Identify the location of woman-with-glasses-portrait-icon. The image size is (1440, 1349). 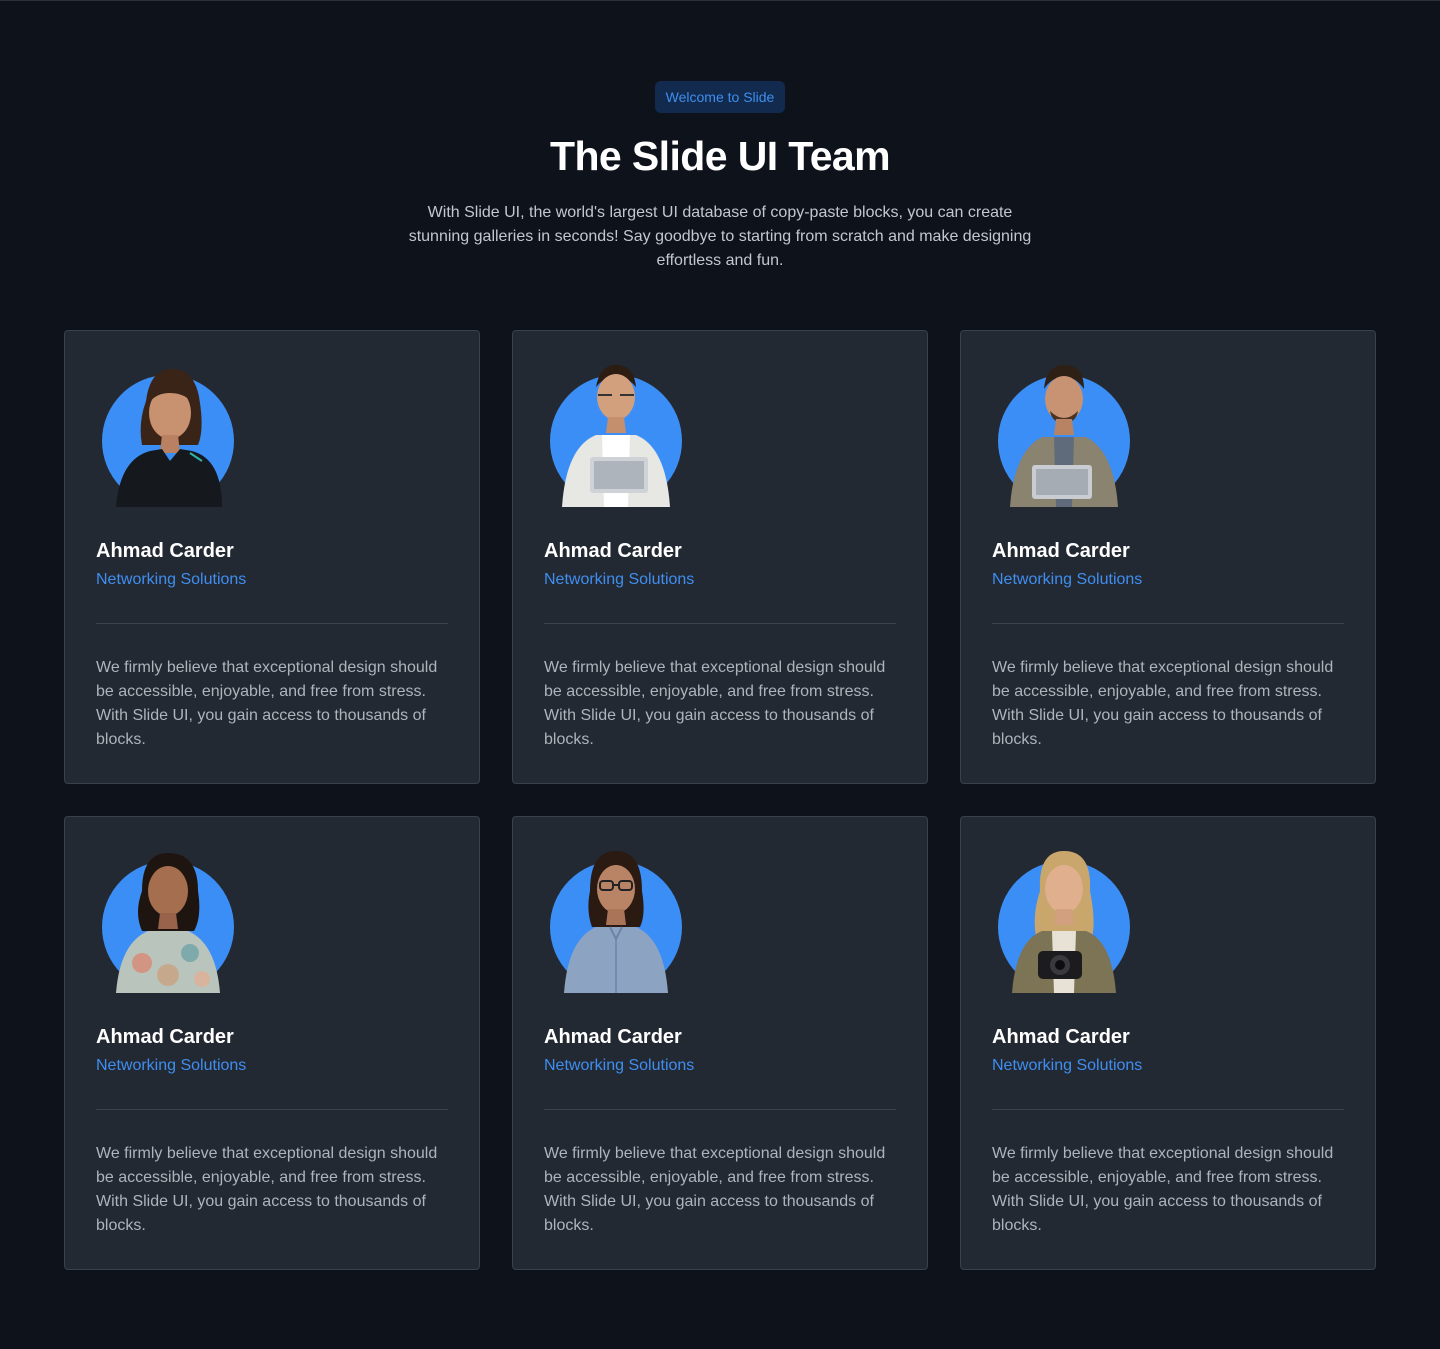
(616, 922).